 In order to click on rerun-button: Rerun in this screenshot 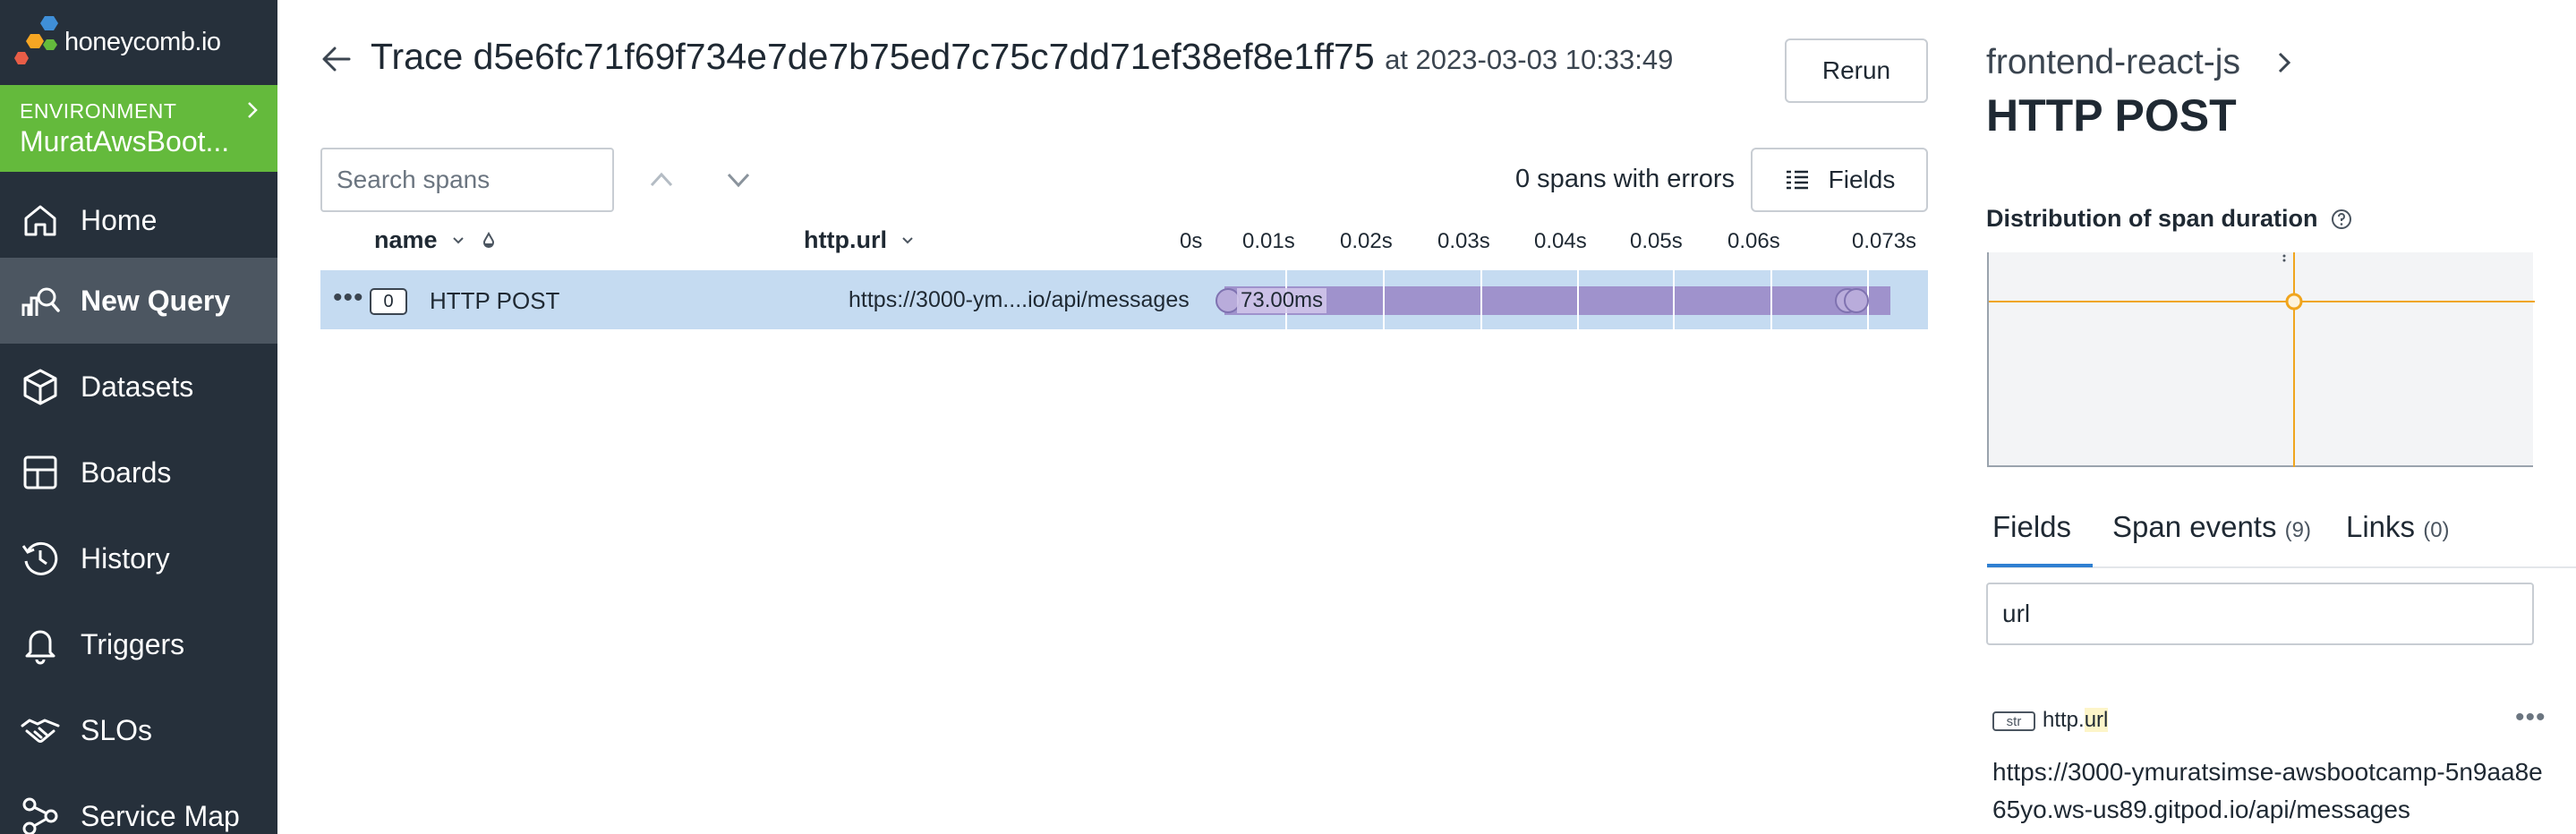, I will do `click(1856, 70)`.